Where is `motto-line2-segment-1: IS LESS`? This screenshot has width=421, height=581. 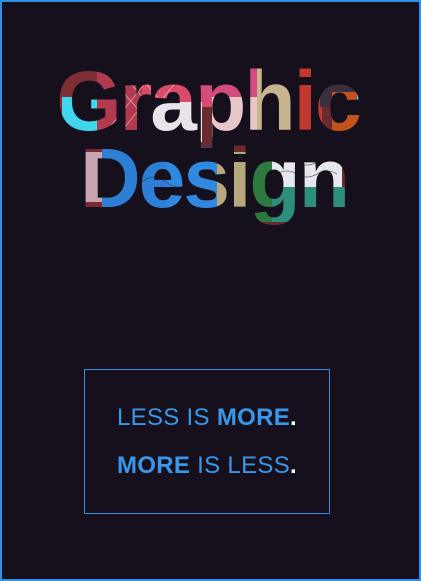
motto-line2-segment-1: IS LESS is located at coordinates (240, 465).